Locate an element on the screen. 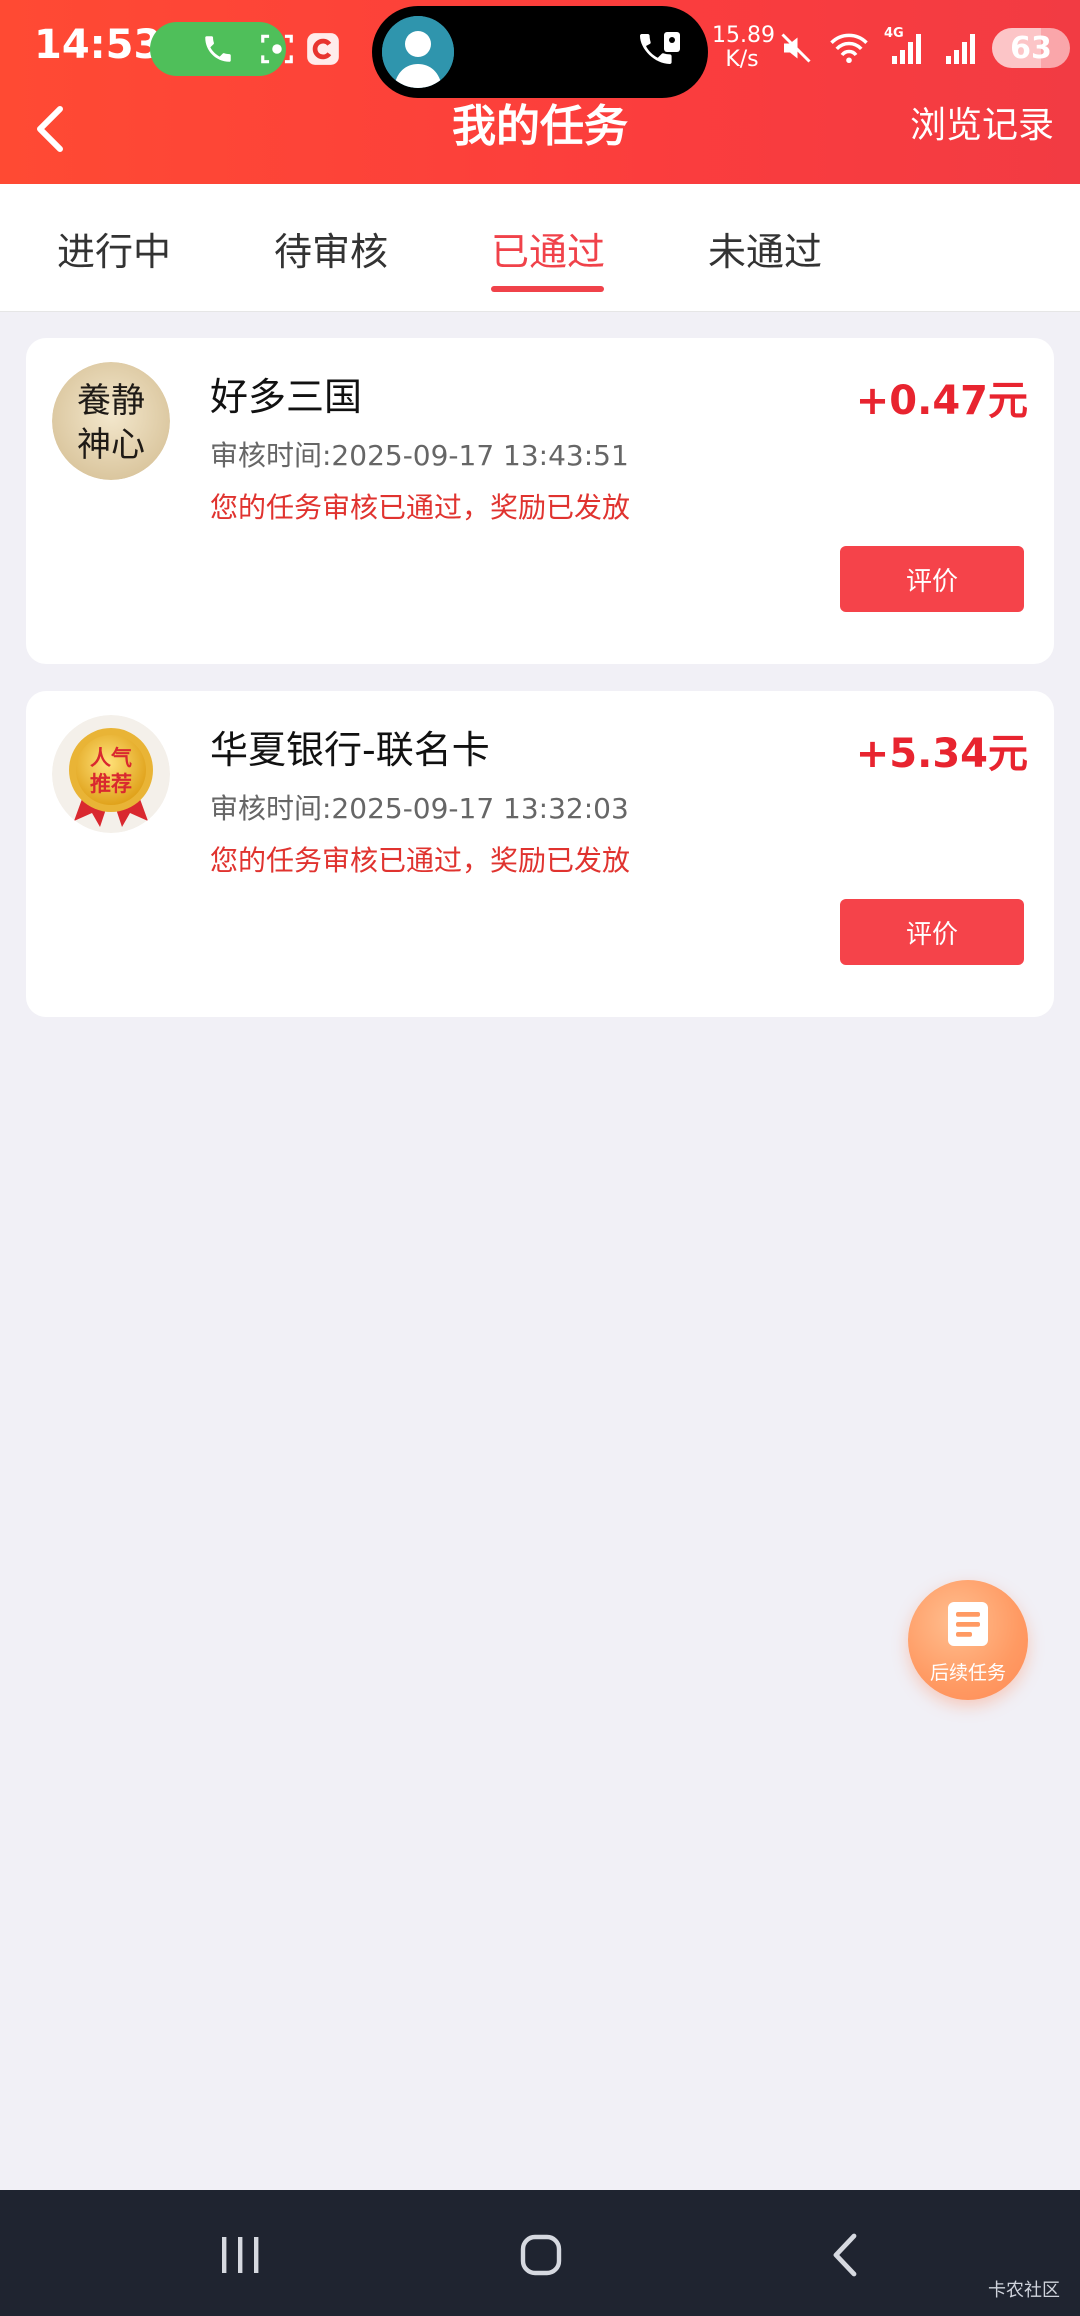 This screenshot has width=1080, height=2316. document-list-icon is located at coordinates (968, 1624).